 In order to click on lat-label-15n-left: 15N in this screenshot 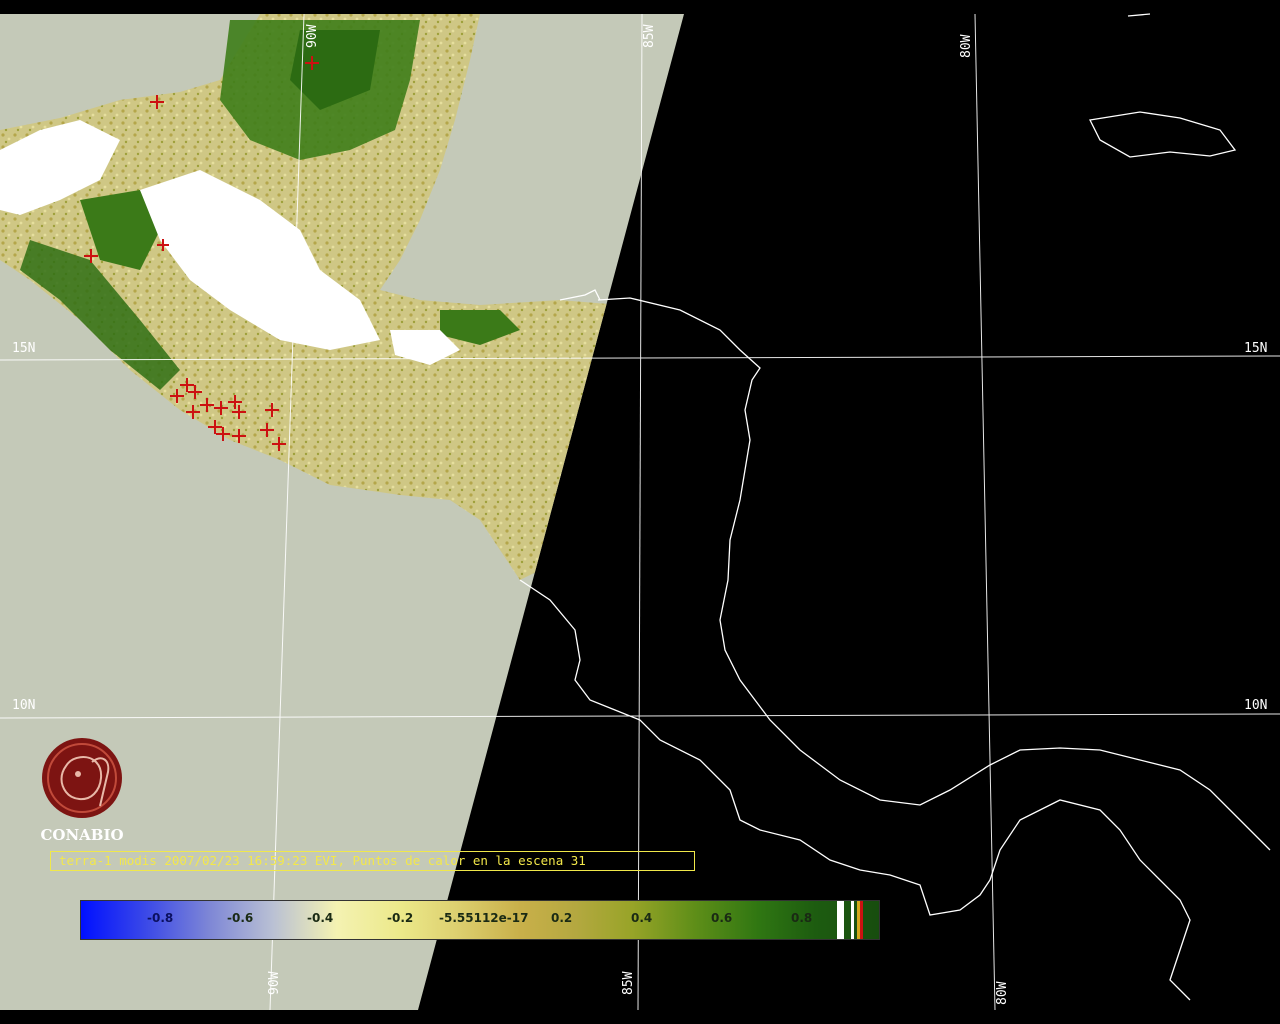, I will do `click(24, 348)`.